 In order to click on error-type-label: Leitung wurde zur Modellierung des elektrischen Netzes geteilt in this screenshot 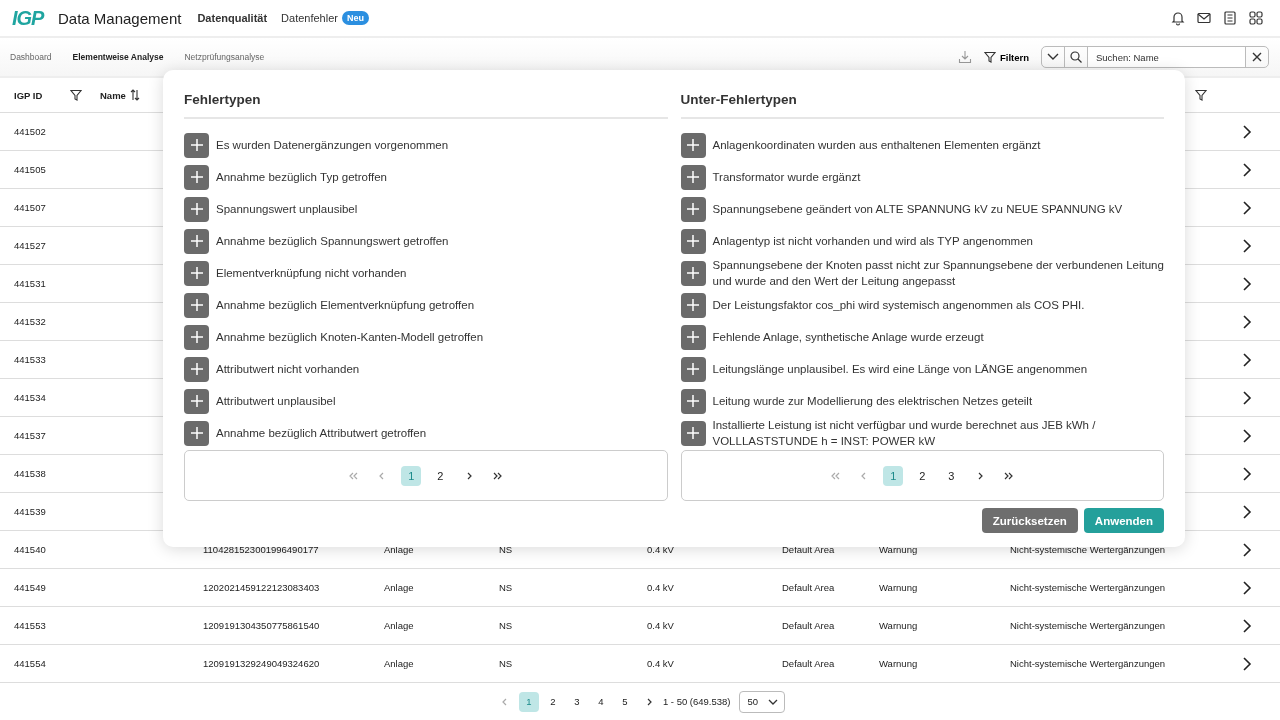, I will do `click(872, 401)`.